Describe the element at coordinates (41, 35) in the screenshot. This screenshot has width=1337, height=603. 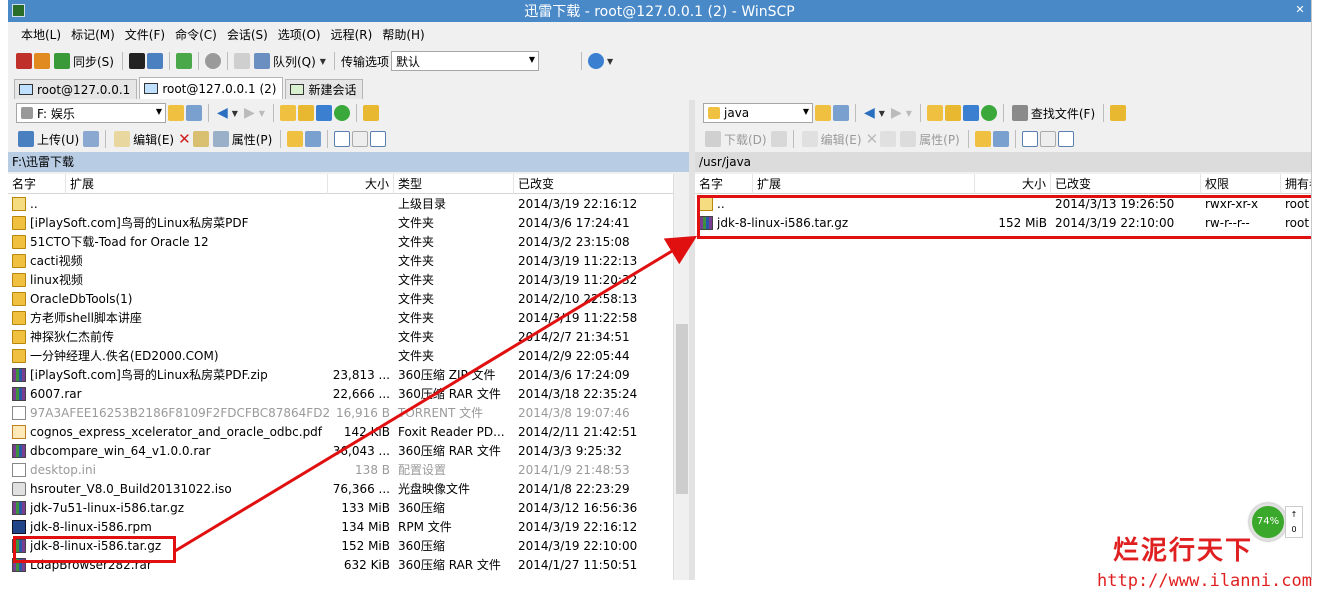
I see `menu-local: 本地(L)` at that location.